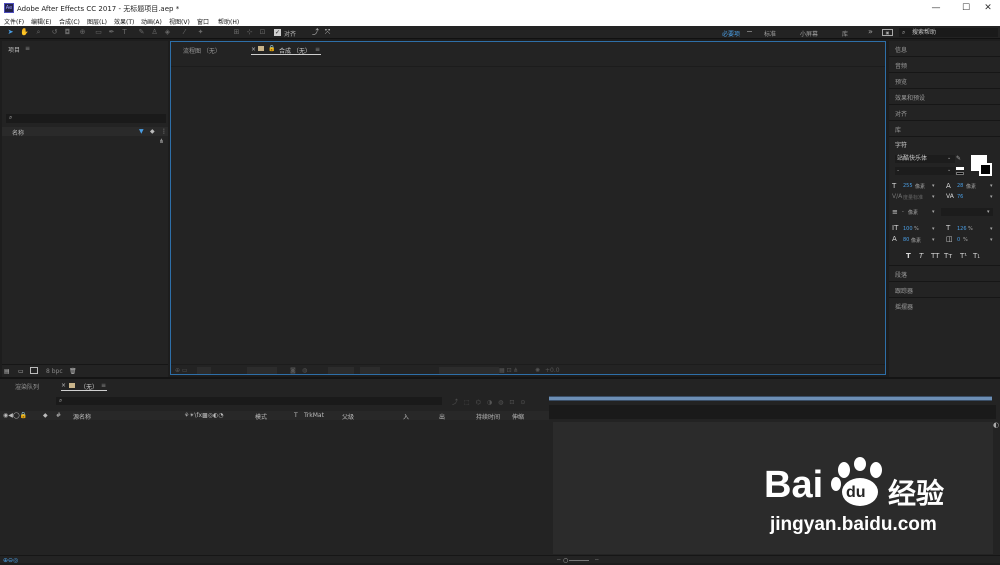  Describe the element at coordinates (262, 370) in the screenshot. I see `timecode-display` at that location.